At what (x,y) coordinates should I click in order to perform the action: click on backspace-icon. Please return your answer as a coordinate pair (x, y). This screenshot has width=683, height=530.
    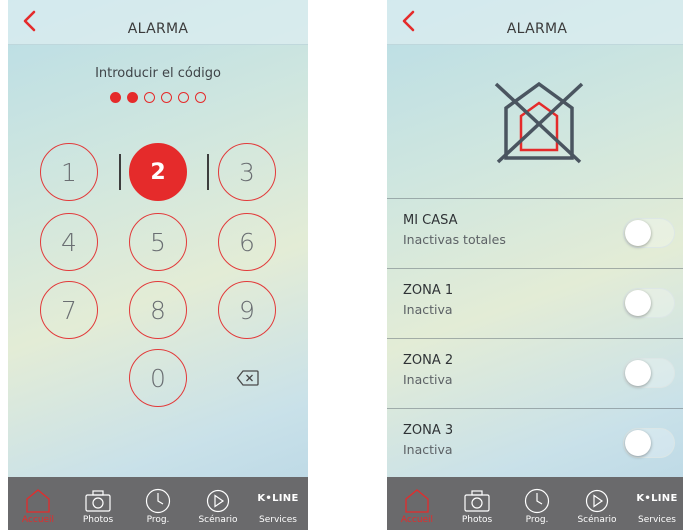
    Looking at the image, I should click on (247, 378).